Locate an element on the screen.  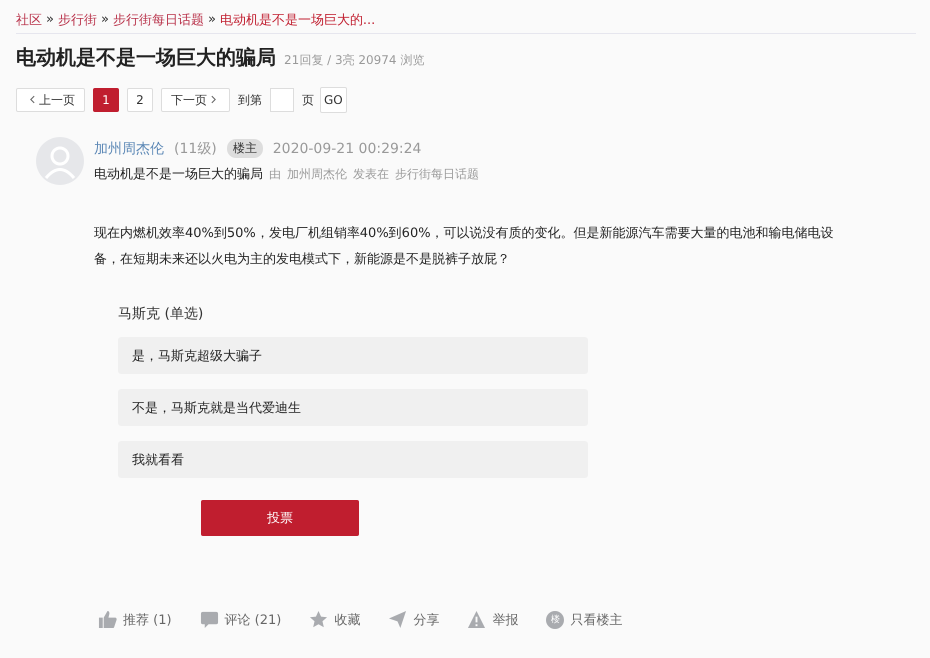
breadcrumb-link: 社区 is located at coordinates (29, 19).